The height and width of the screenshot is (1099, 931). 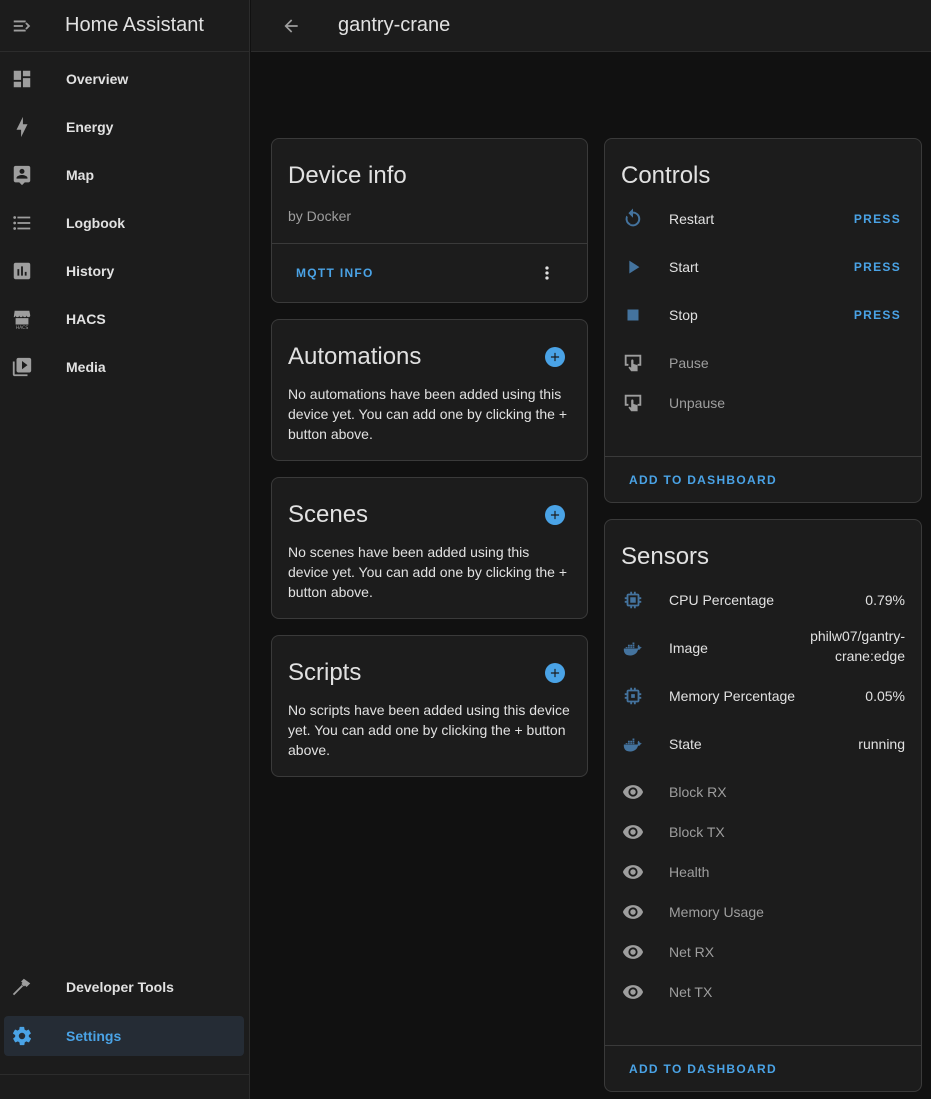 What do you see at coordinates (124, 367) in the screenshot?
I see `sidebar-item-media: Media` at bounding box center [124, 367].